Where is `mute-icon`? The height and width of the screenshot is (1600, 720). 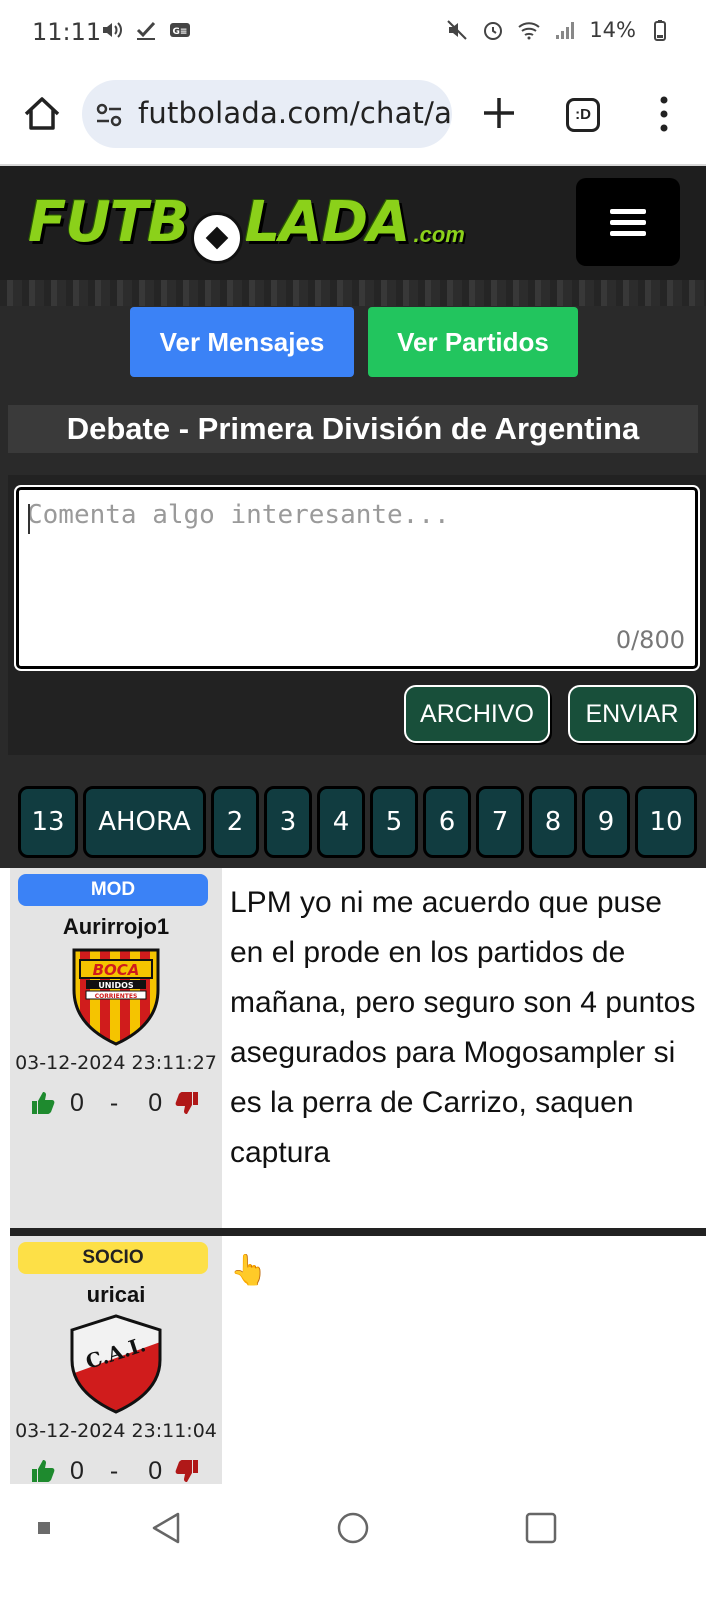
mute-icon is located at coordinates (457, 30).